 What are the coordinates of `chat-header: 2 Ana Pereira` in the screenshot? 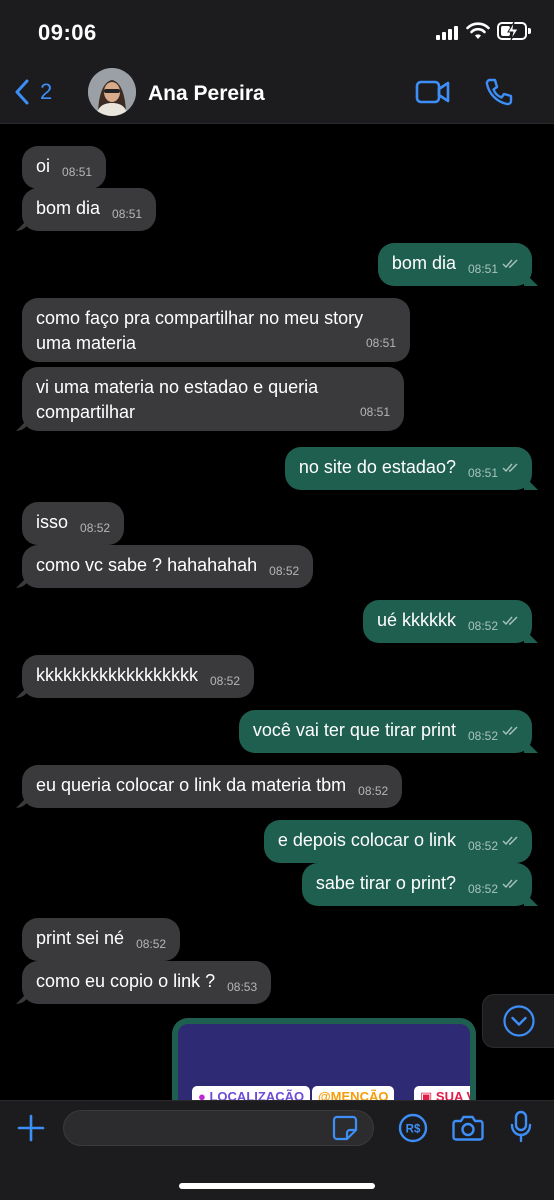 It's located at (277, 93).